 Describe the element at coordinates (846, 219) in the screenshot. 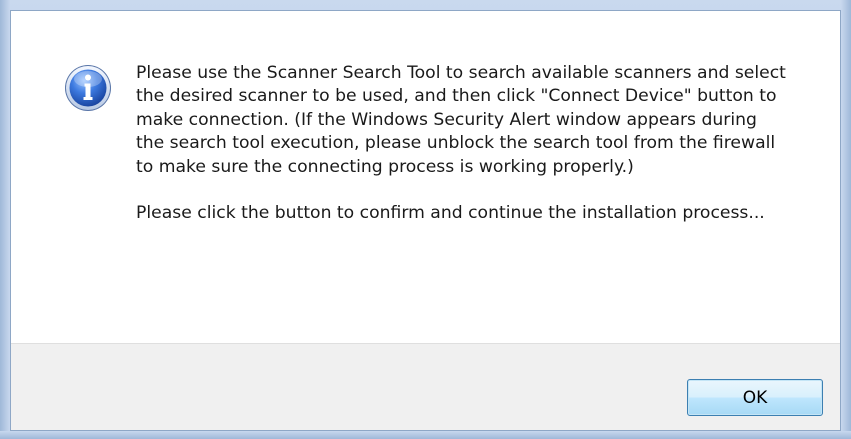

I see `window-border-right` at that location.